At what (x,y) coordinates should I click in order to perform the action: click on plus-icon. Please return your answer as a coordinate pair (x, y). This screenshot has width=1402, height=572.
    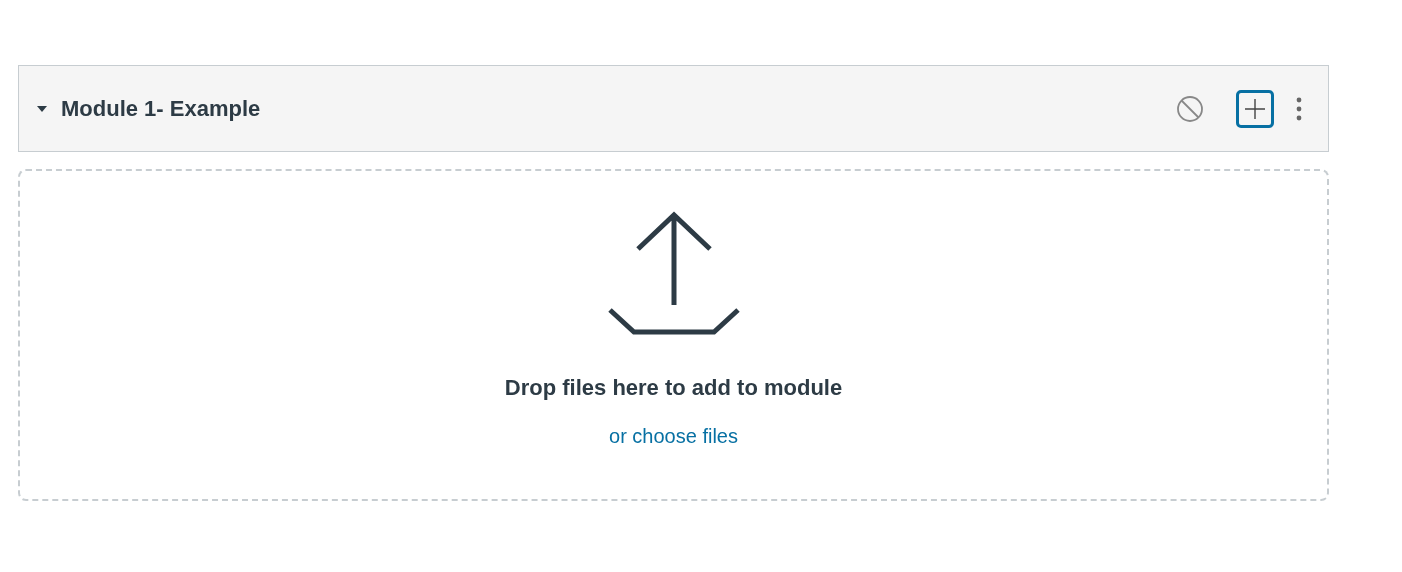
    Looking at the image, I should click on (1255, 108).